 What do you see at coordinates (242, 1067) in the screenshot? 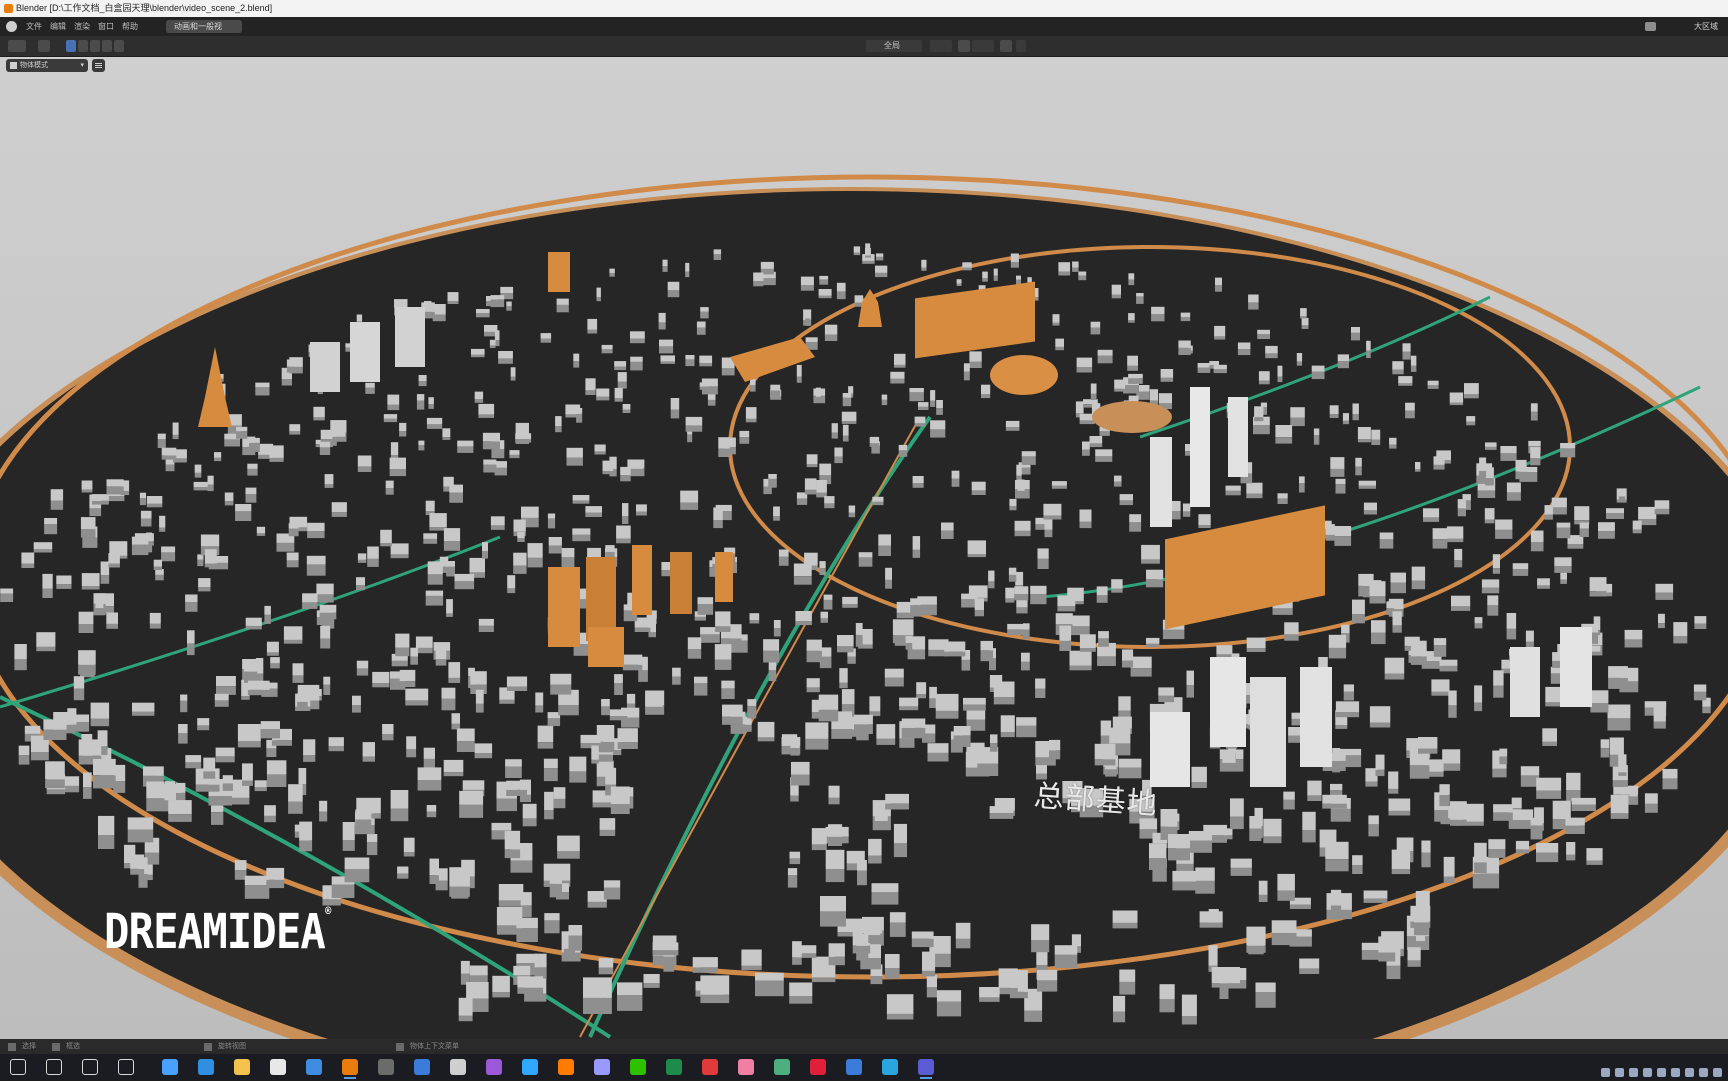
I see `file-explorer-icon` at bounding box center [242, 1067].